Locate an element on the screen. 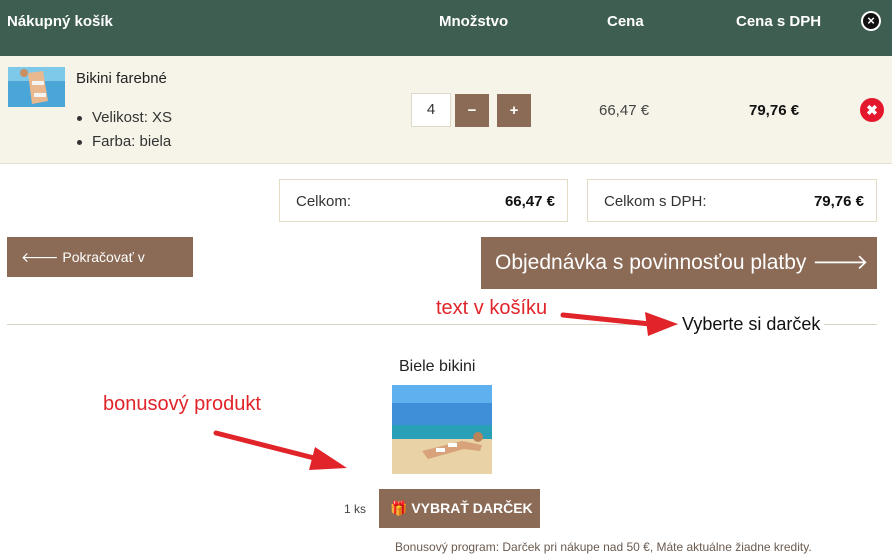  column-price-vat: Cena s DPH is located at coordinates (779, 21).